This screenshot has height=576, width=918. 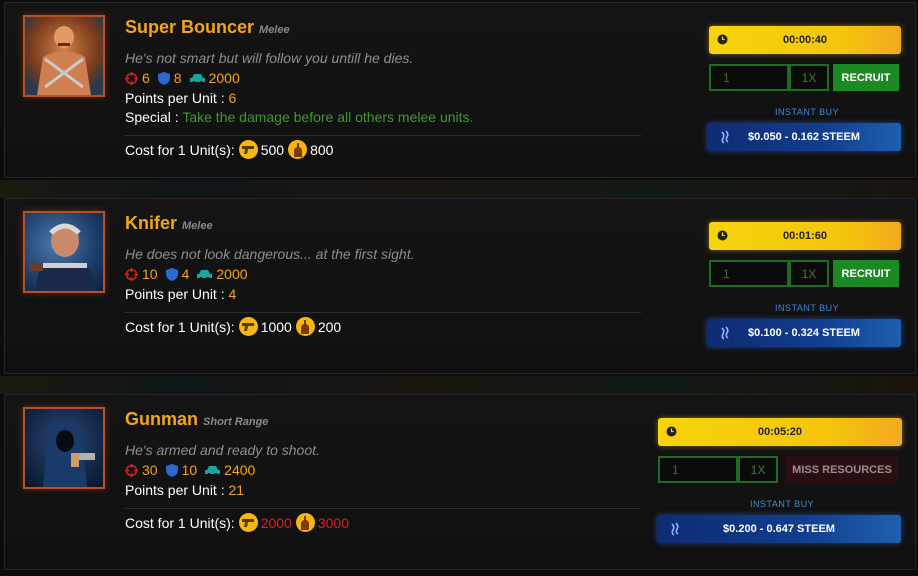 I want to click on unit-stats: 10 4 2000, so click(x=190, y=274).